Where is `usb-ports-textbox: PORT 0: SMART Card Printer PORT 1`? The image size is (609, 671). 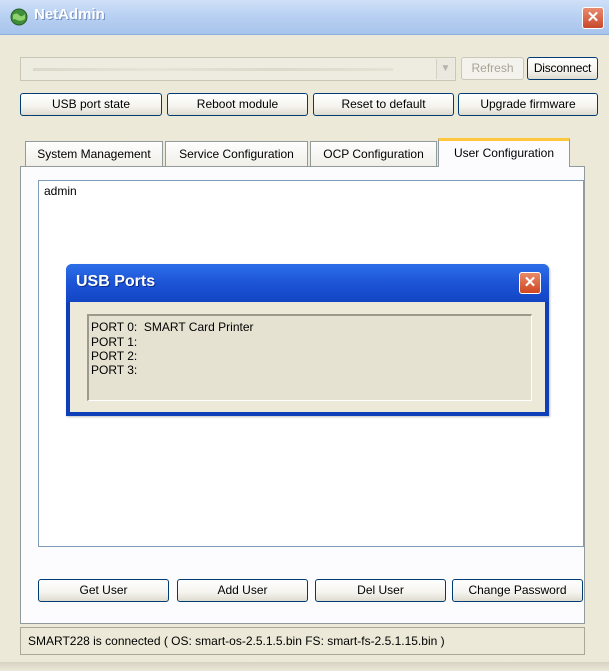
usb-ports-textbox: PORT 0: SMART Card Printer PORT 1 is located at coordinates (309, 357).